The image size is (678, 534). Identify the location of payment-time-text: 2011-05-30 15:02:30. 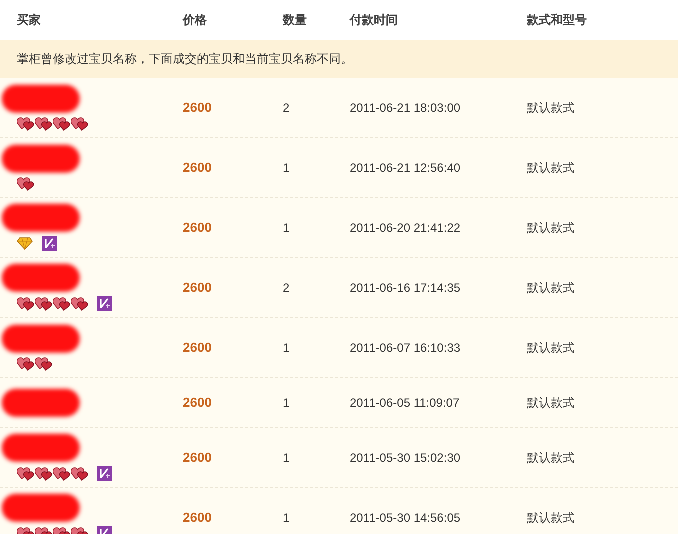
(405, 457).